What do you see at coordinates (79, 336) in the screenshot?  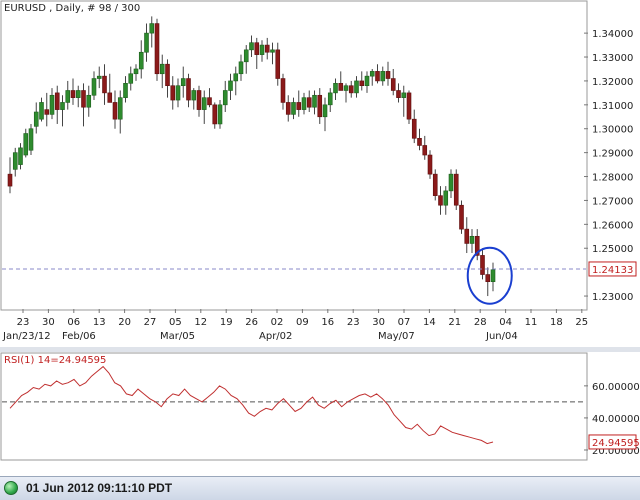 I see `price-x-month-label: Feb/06` at bounding box center [79, 336].